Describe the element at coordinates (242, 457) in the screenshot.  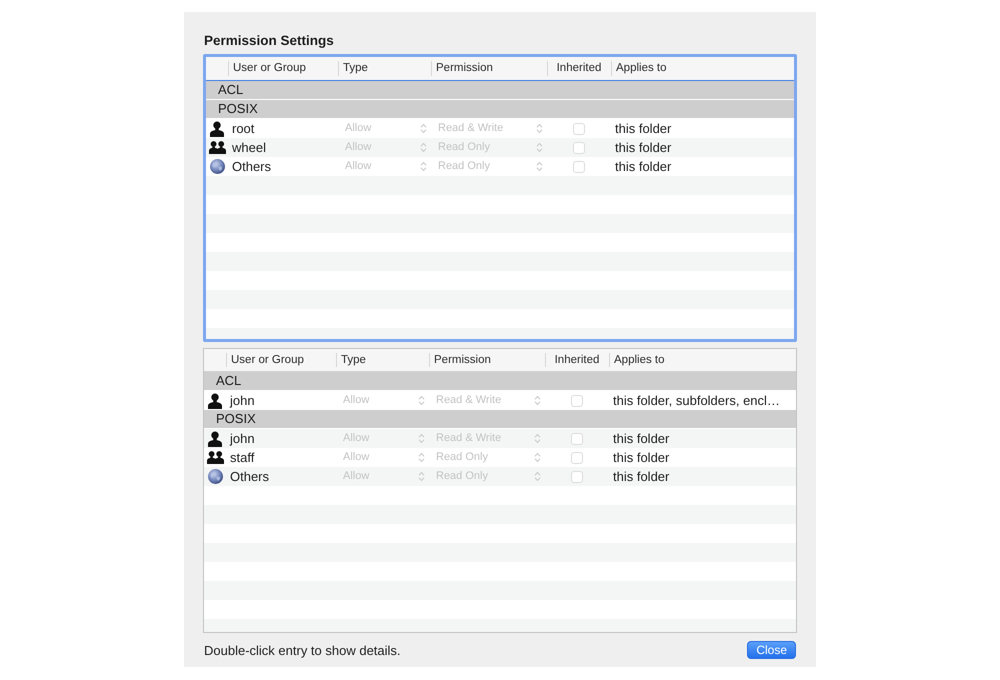
I see `user-name: staff` at that location.